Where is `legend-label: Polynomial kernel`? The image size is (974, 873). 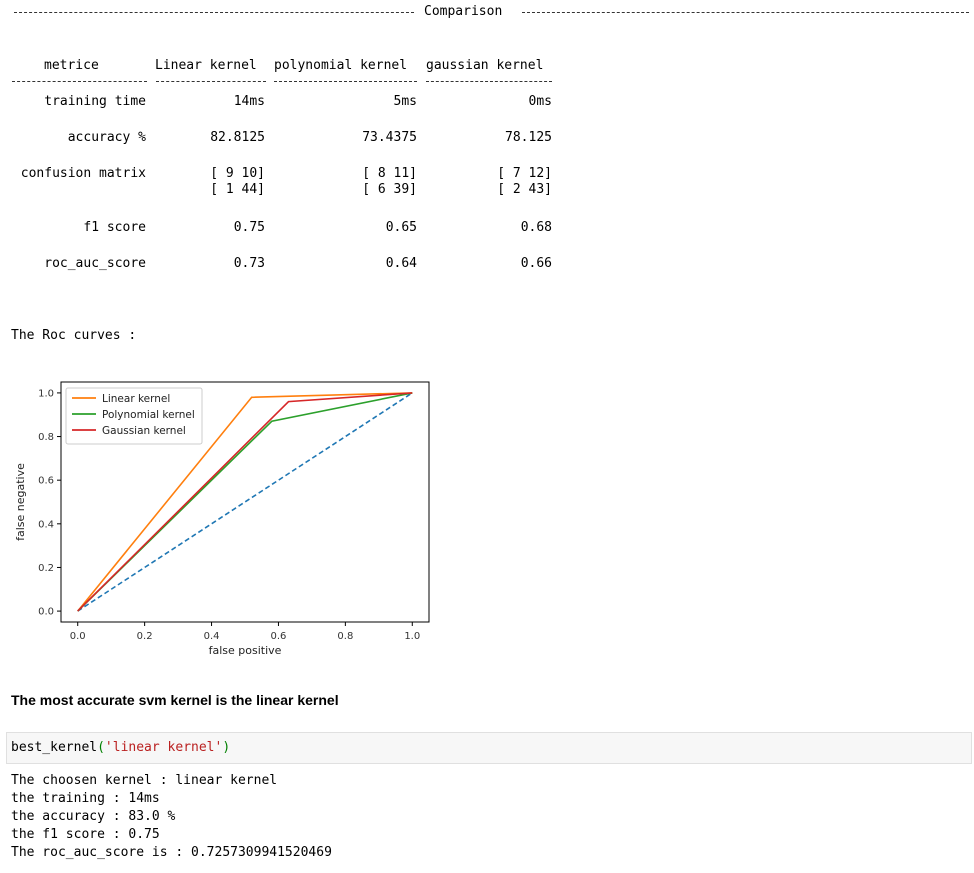
legend-label: Polynomial kernel is located at coordinates (148, 415).